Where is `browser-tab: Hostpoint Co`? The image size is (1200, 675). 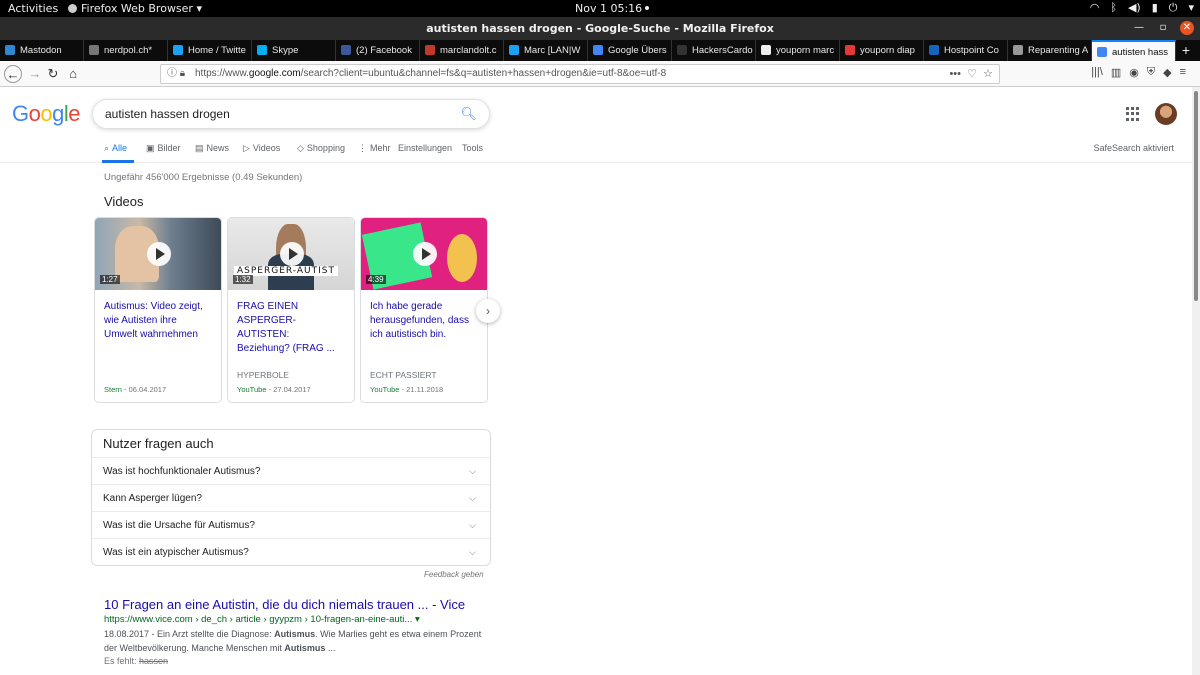 browser-tab: Hostpoint Co is located at coordinates (966, 50).